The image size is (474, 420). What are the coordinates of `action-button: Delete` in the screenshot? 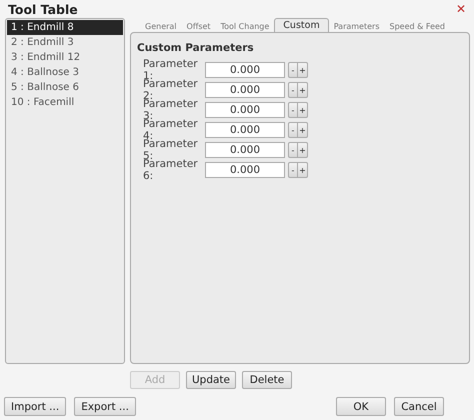 It's located at (267, 380).